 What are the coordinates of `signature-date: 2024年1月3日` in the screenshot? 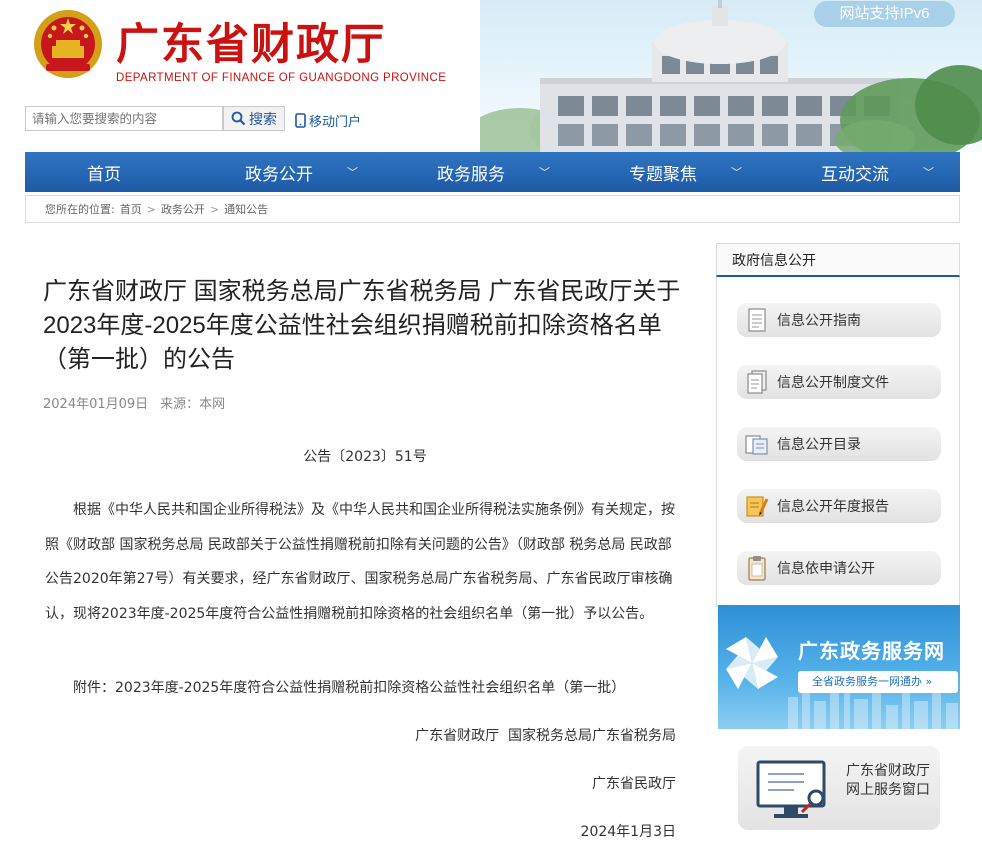 It's located at (628, 832).